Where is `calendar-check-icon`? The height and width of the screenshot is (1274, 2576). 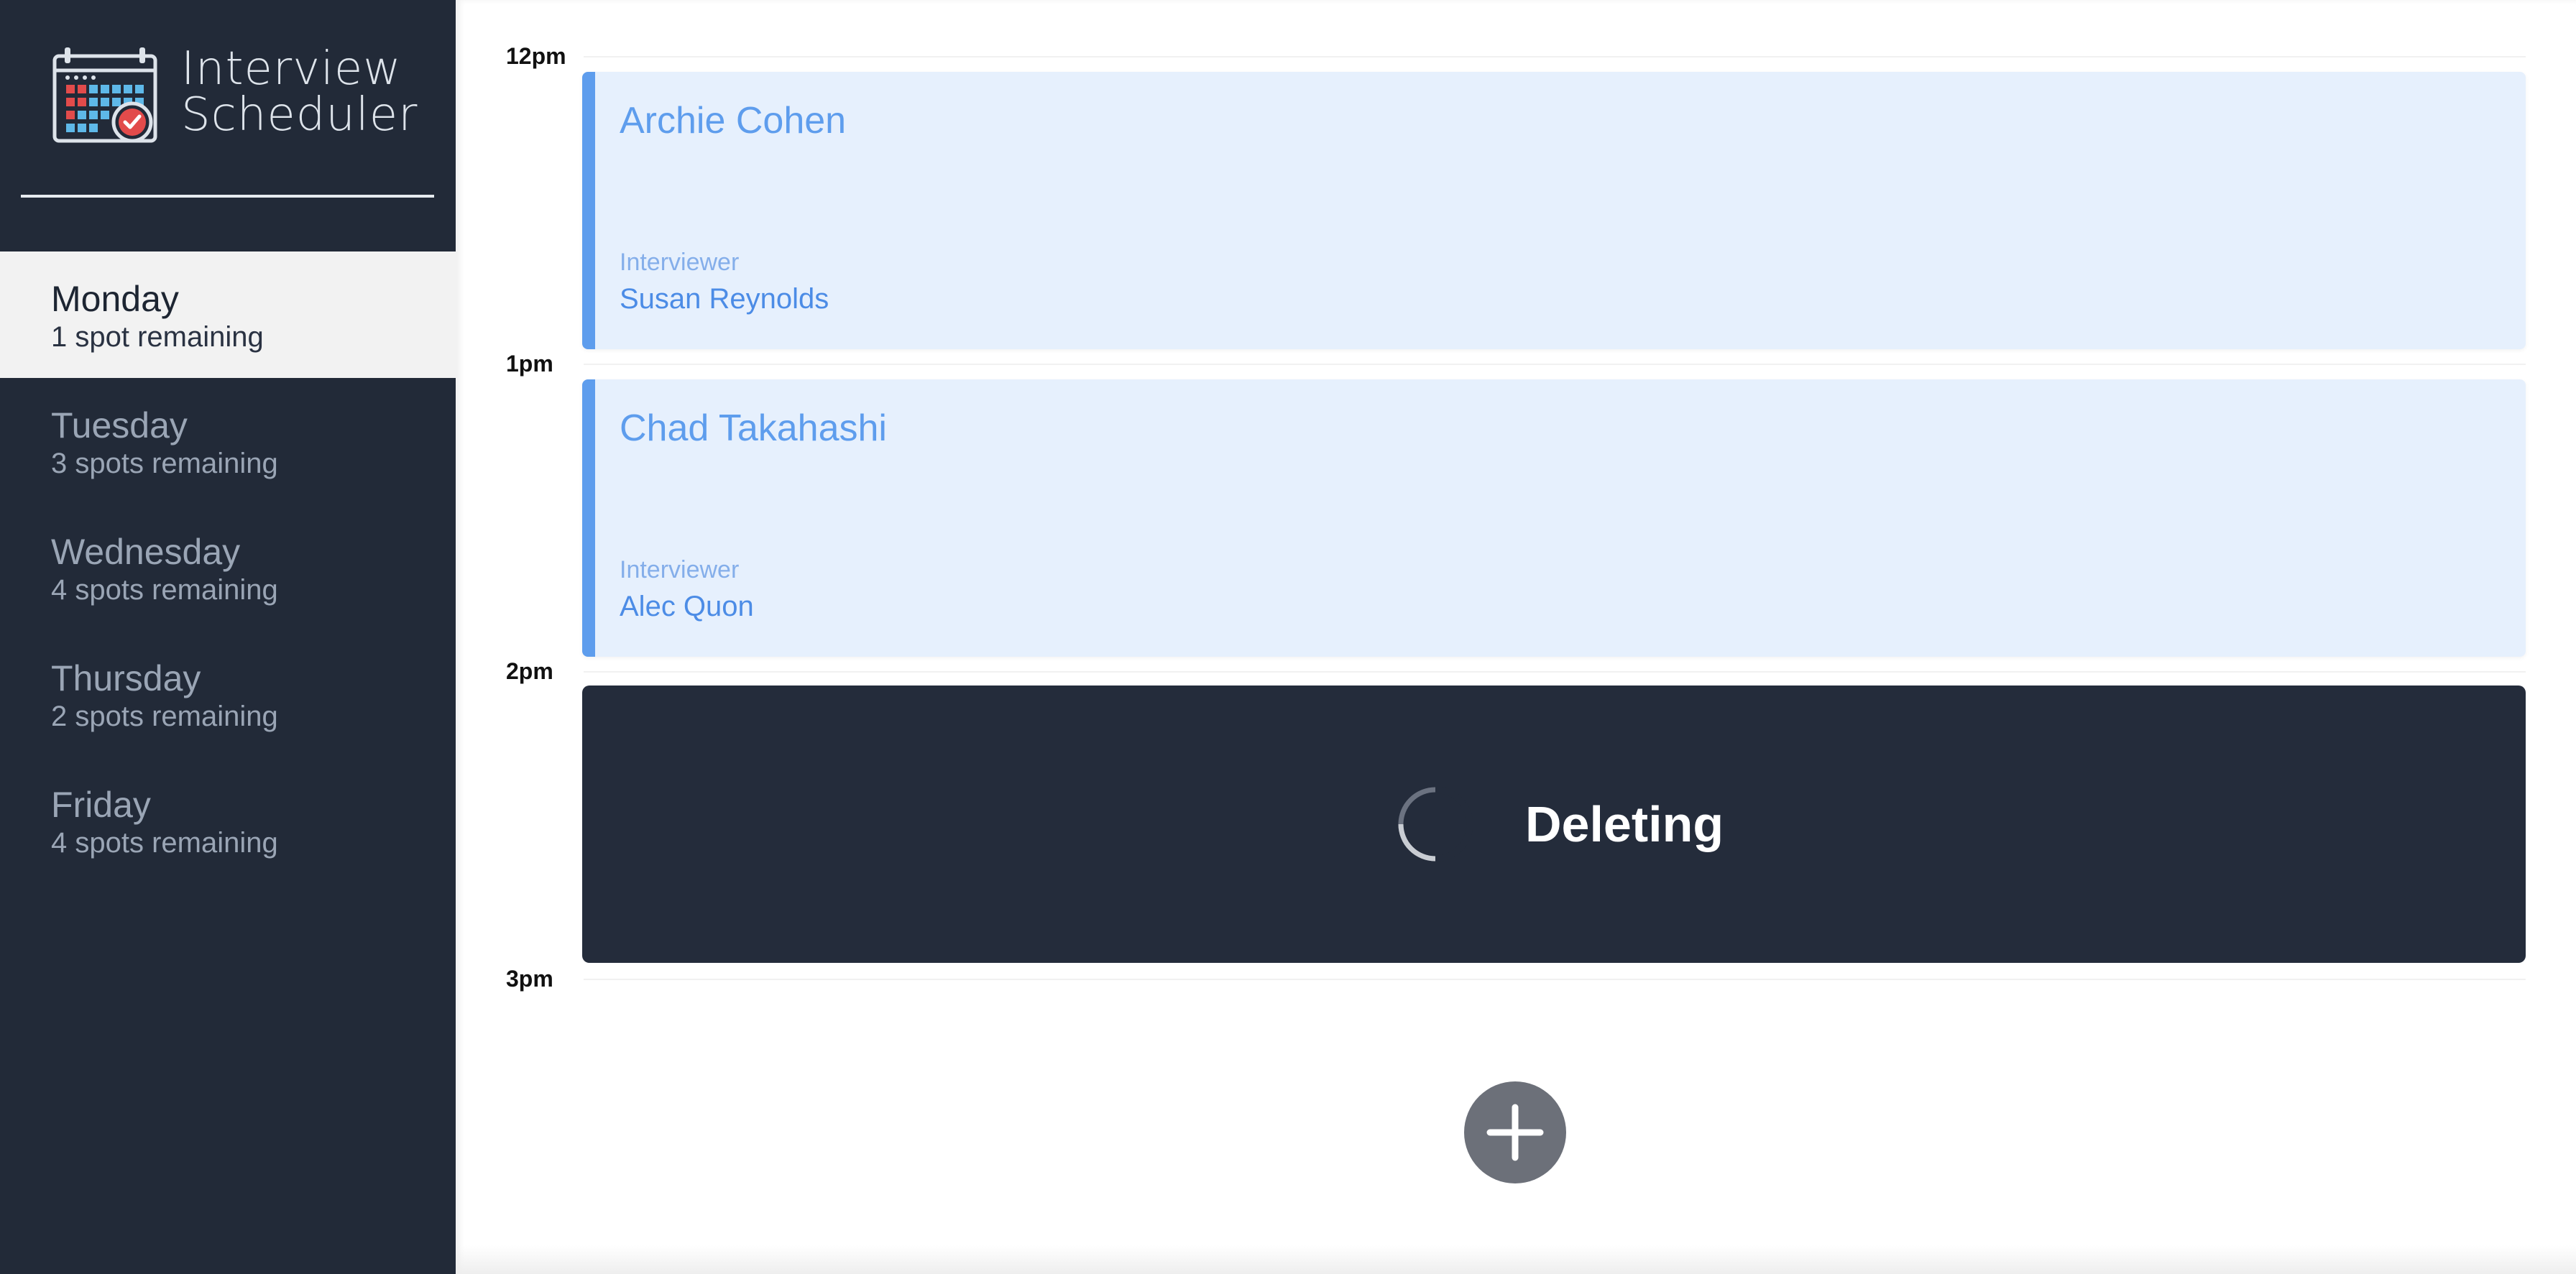 calendar-check-icon is located at coordinates (104, 95).